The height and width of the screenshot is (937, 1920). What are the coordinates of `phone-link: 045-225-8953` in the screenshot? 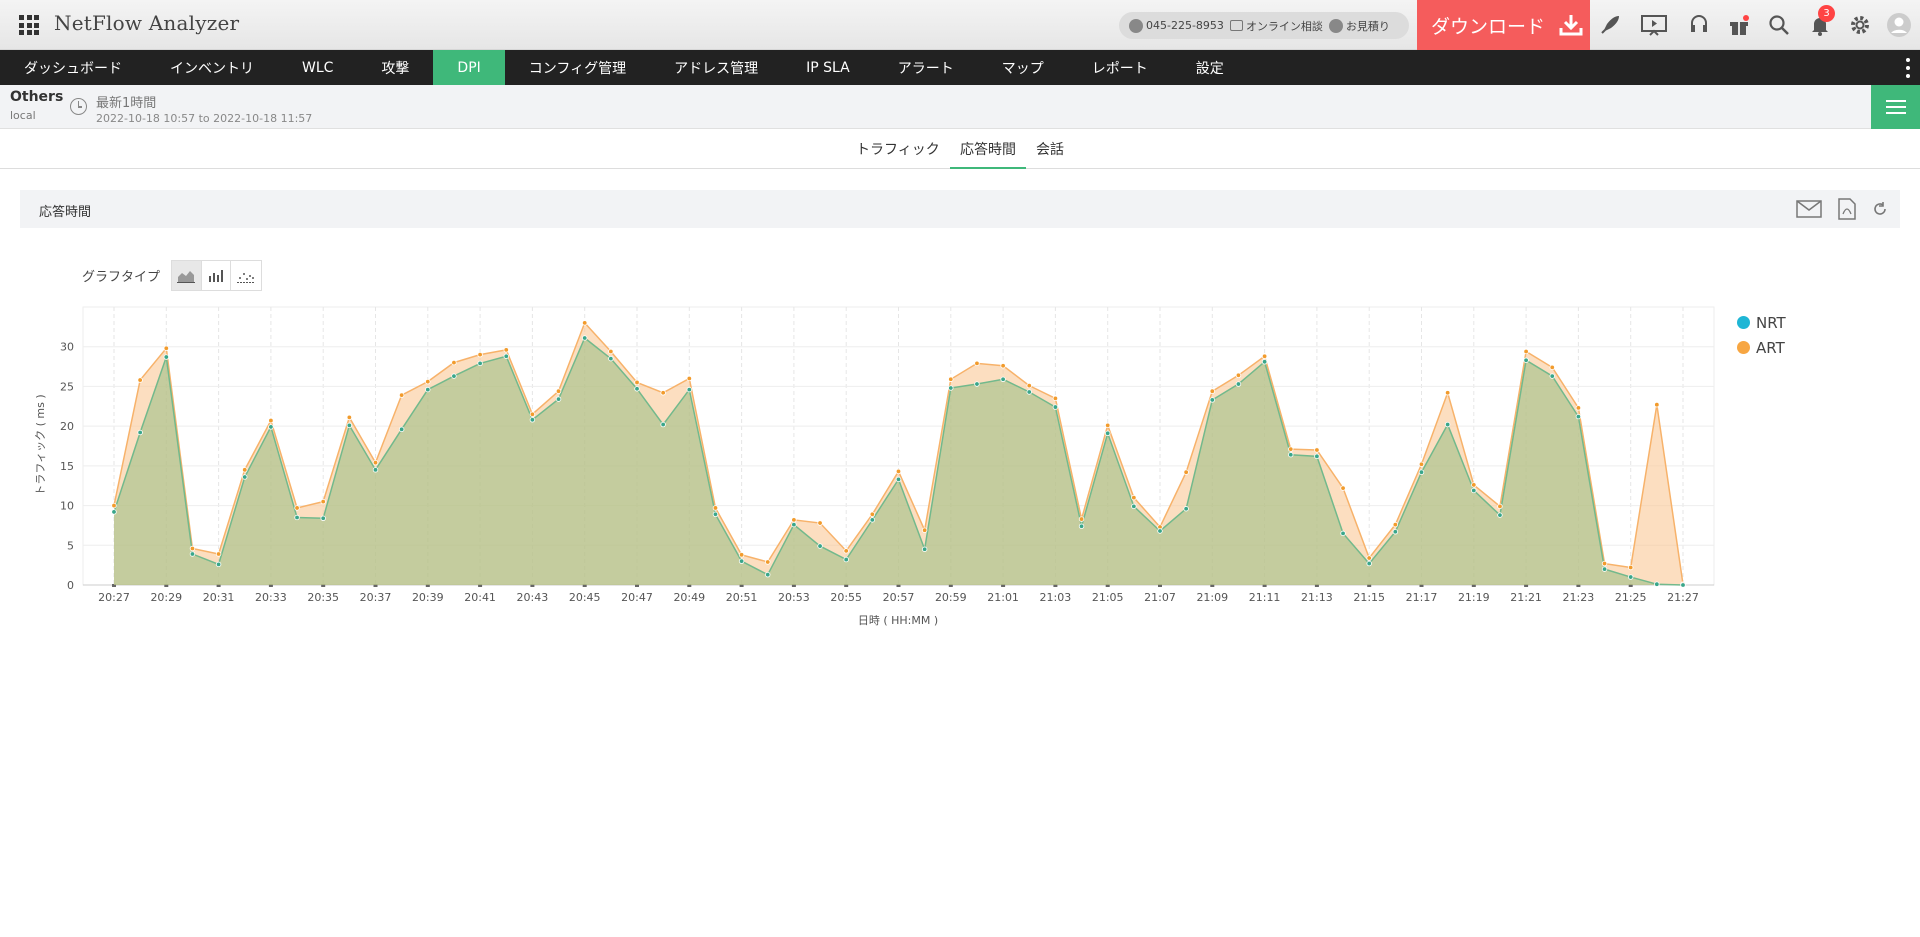 It's located at (1176, 25).